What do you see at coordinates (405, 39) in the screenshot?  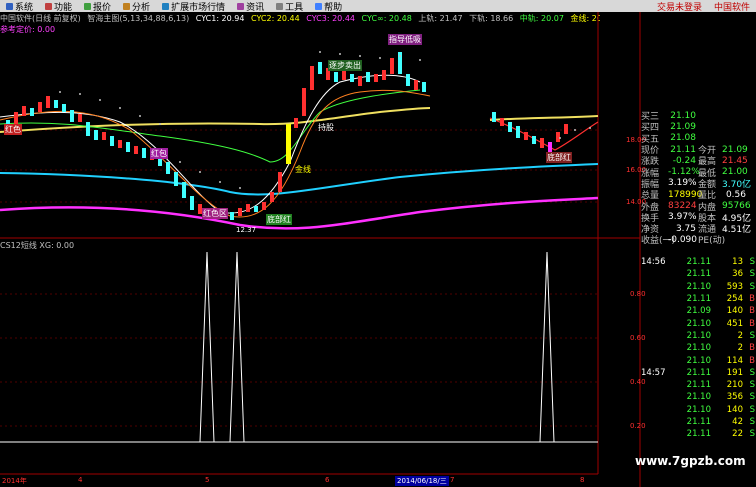 I see `annotation-label: 指导低吸` at bounding box center [405, 39].